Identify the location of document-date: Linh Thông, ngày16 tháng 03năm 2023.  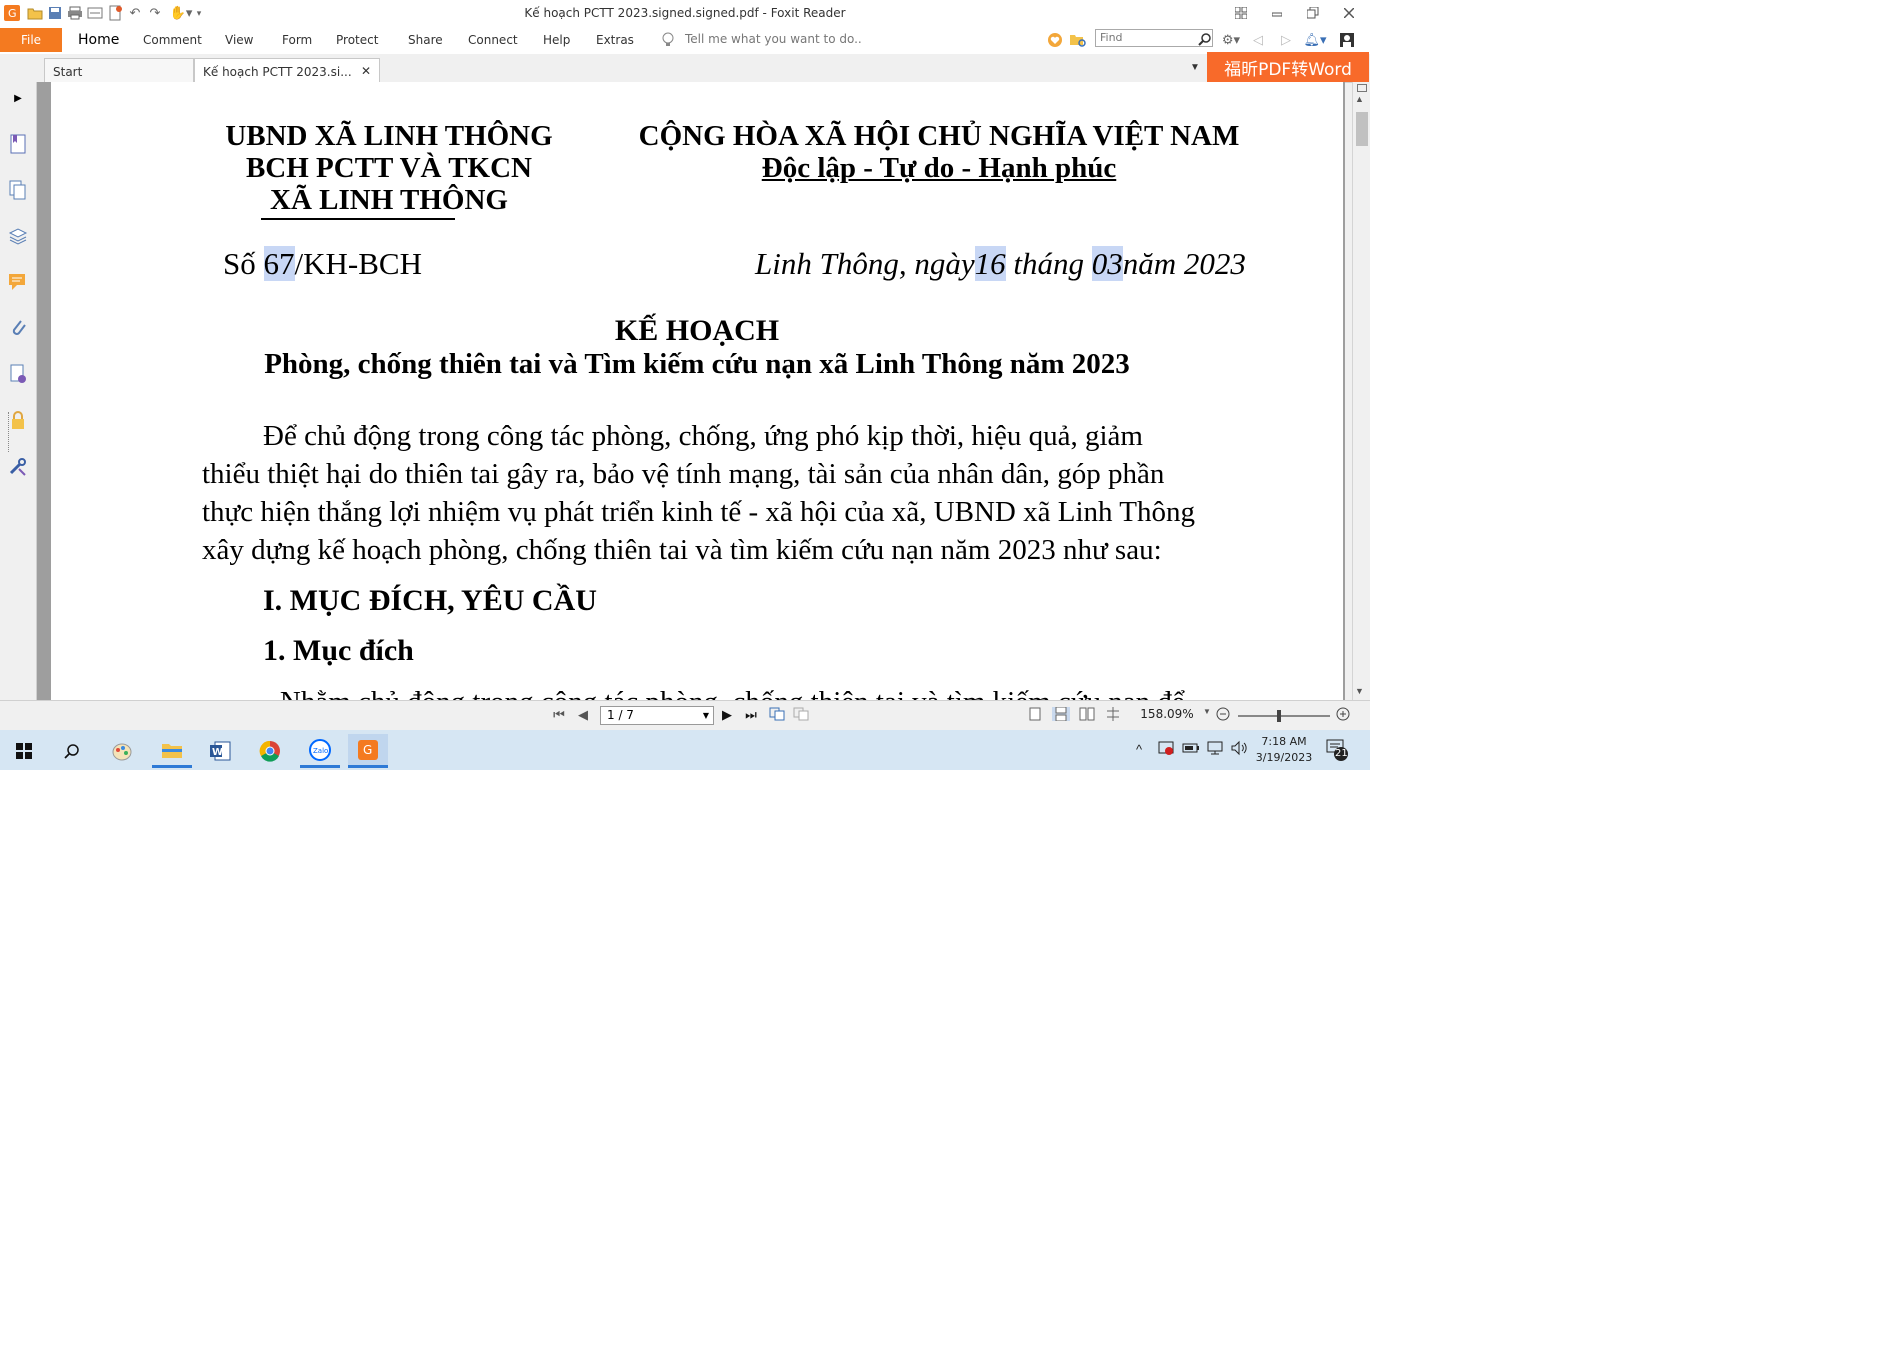
(1000, 263).